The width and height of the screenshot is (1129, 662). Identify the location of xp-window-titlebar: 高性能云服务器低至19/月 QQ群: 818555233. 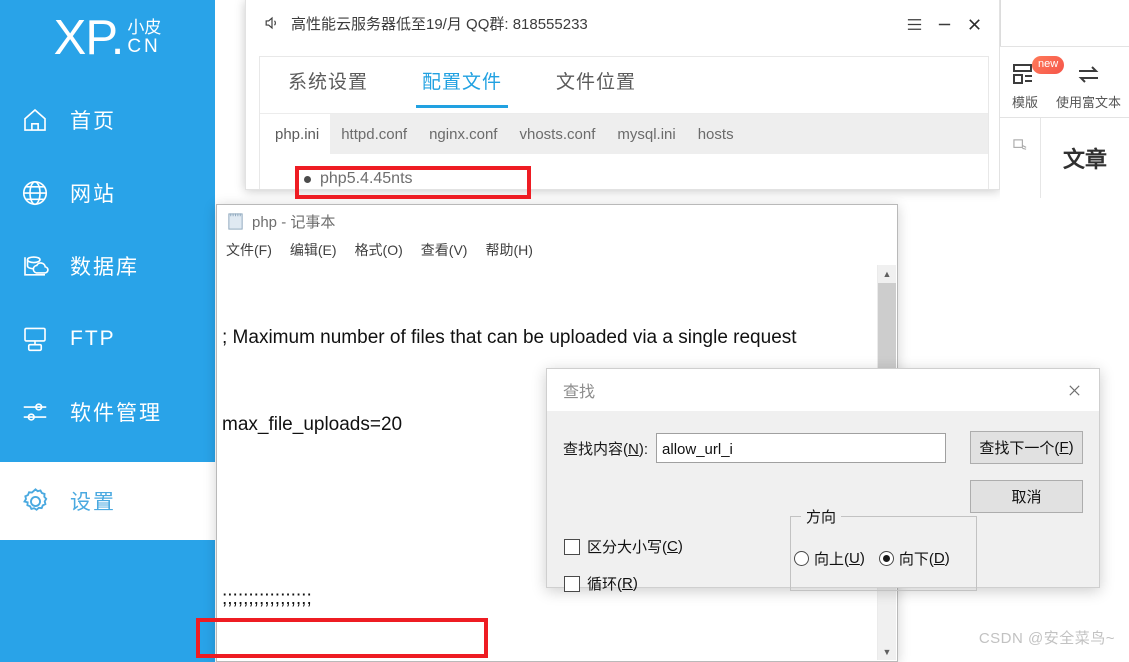
(622, 23).